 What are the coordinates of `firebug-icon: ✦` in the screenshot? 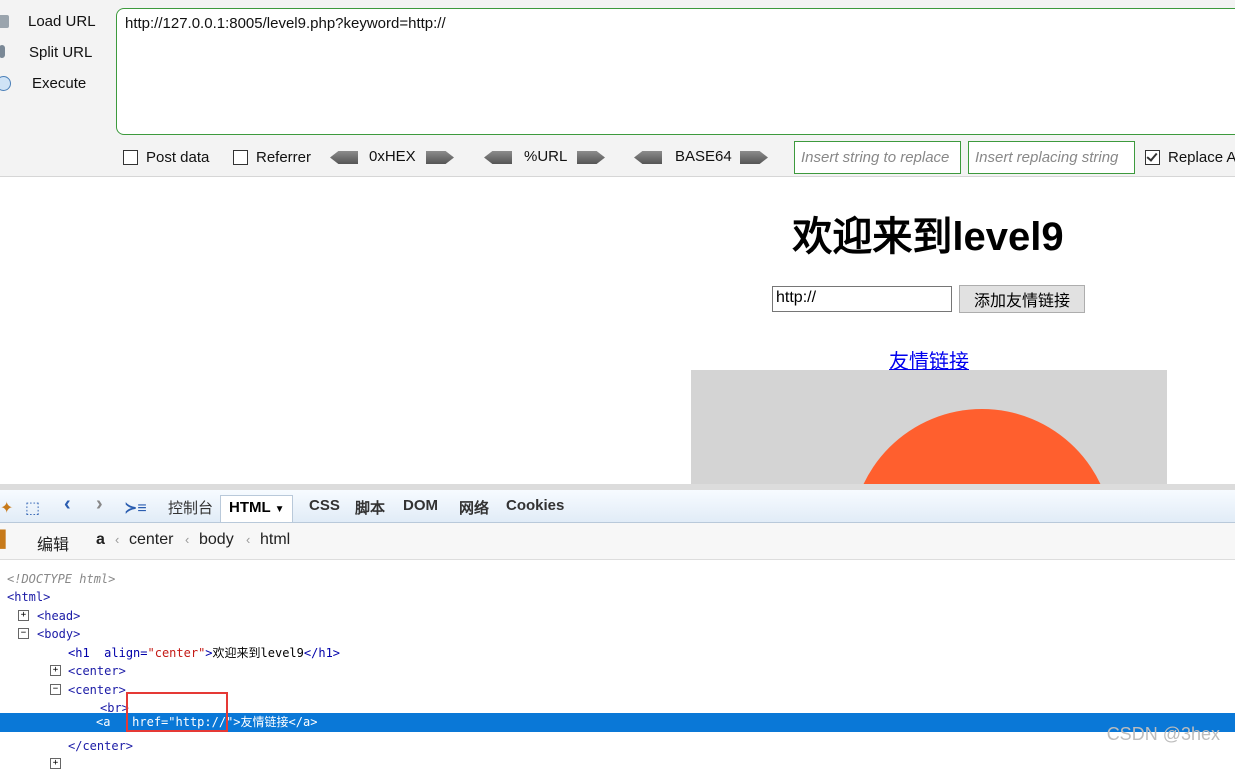 It's located at (6, 508).